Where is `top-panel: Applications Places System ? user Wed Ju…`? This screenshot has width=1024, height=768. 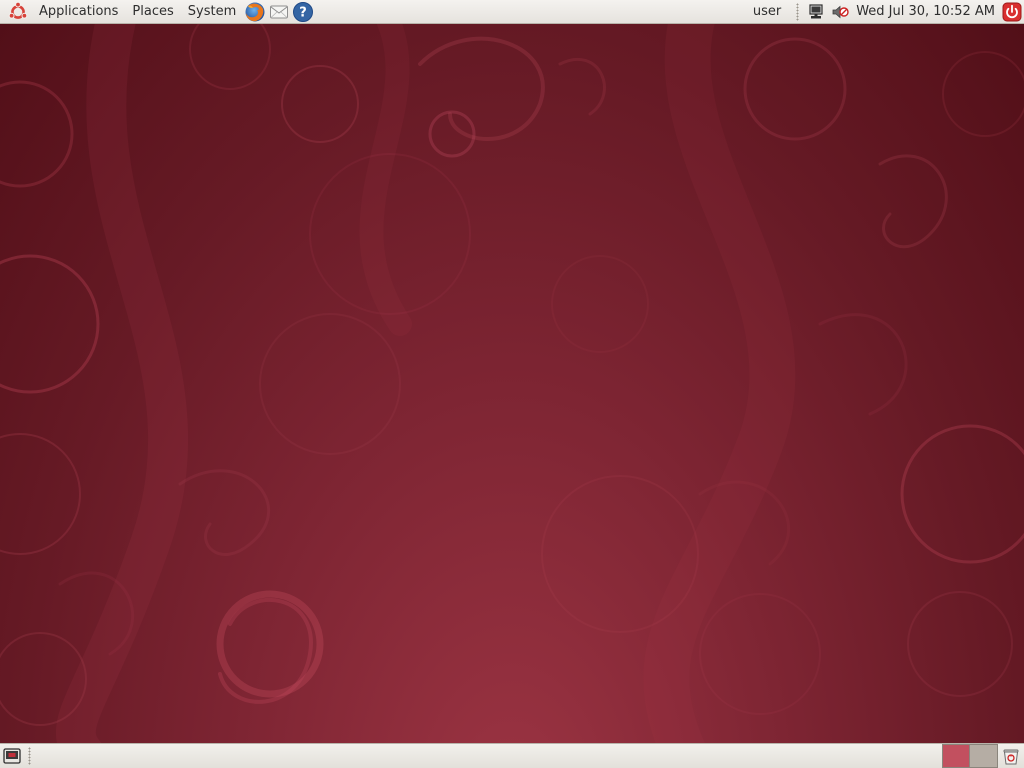
top-panel: Applications Places System ? user Wed Ju… is located at coordinates (512, 12).